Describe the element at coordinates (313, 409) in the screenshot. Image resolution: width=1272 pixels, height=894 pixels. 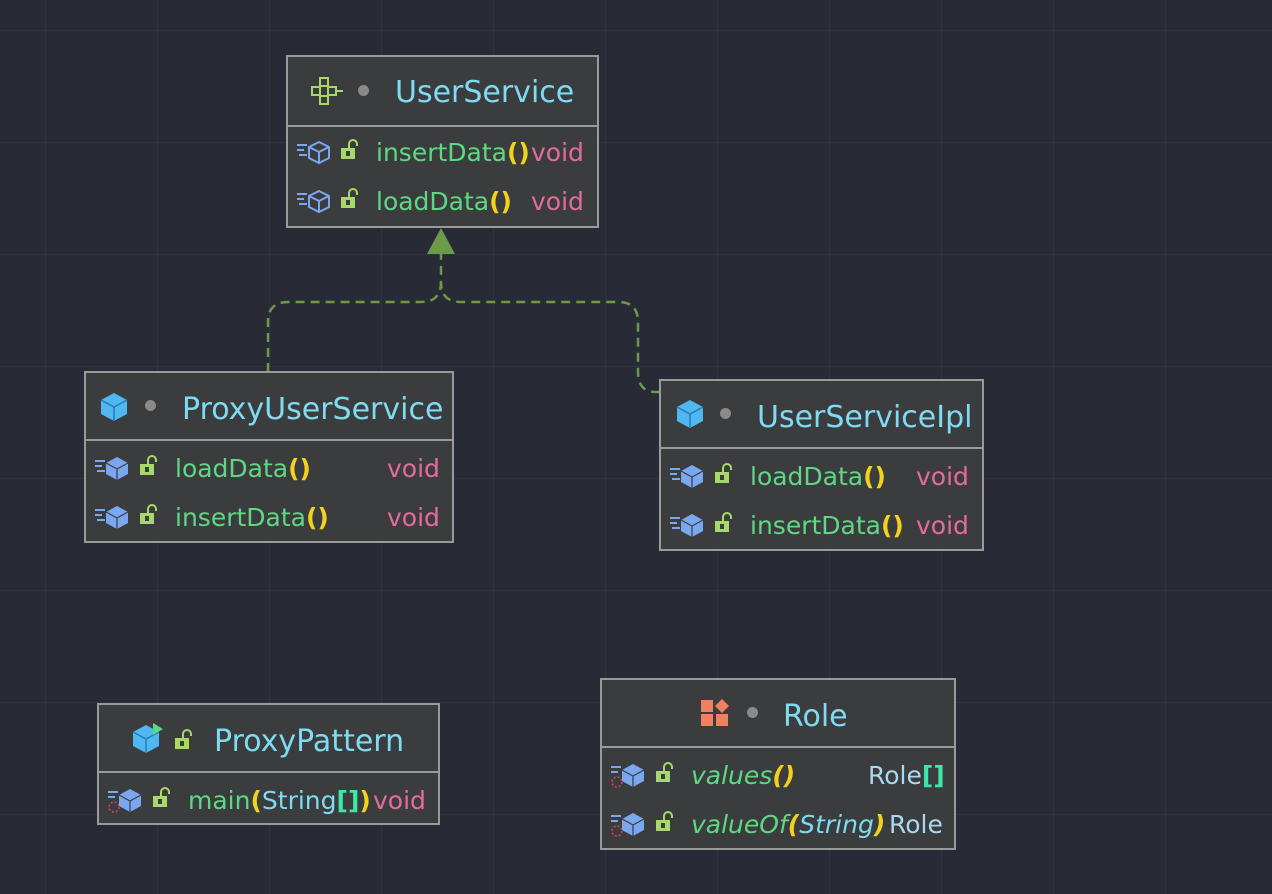
I see `class-name: ProxyUserService` at that location.